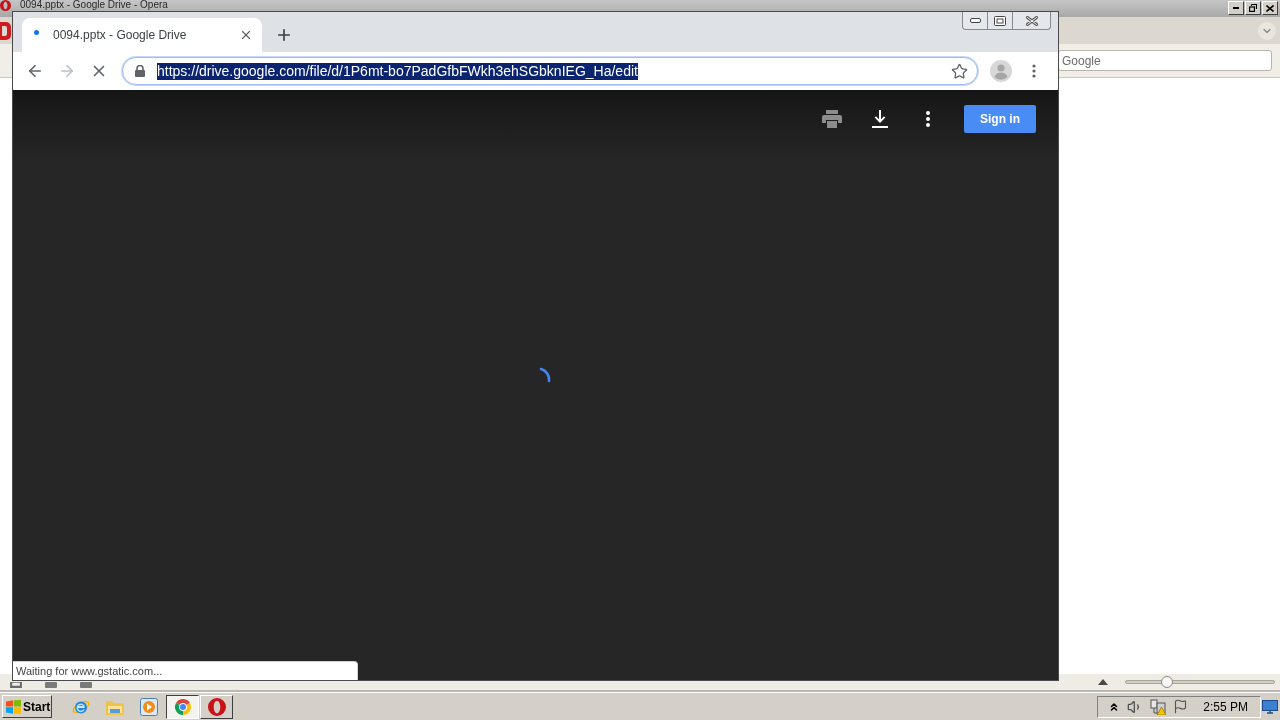 The width and height of the screenshot is (1280, 720). I want to click on printer-icon, so click(832, 119).